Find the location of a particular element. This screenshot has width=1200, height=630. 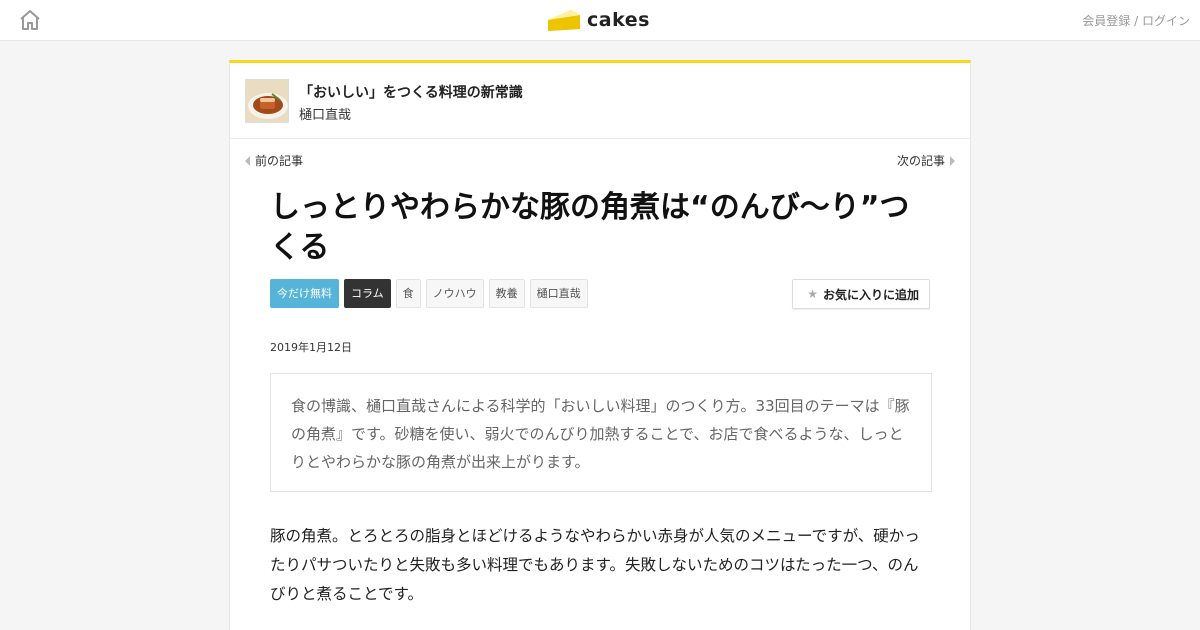

tag-knowhow: ノウハウ is located at coordinates (454, 293).